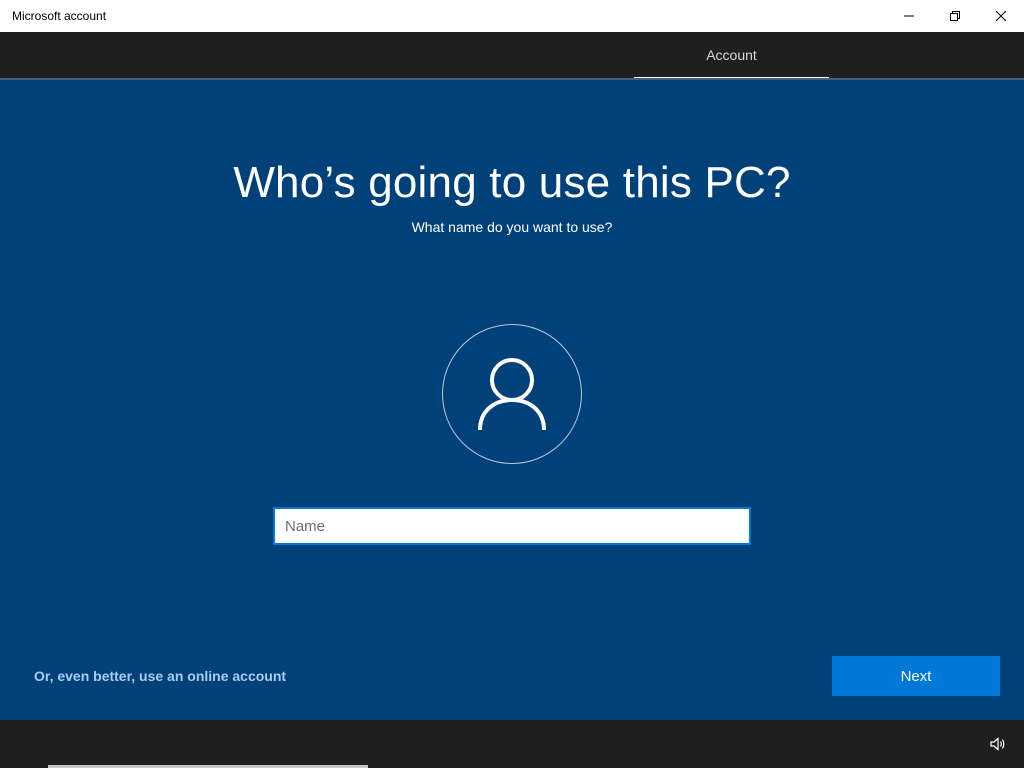  I want to click on window-title: Microsoft account, so click(59, 16).